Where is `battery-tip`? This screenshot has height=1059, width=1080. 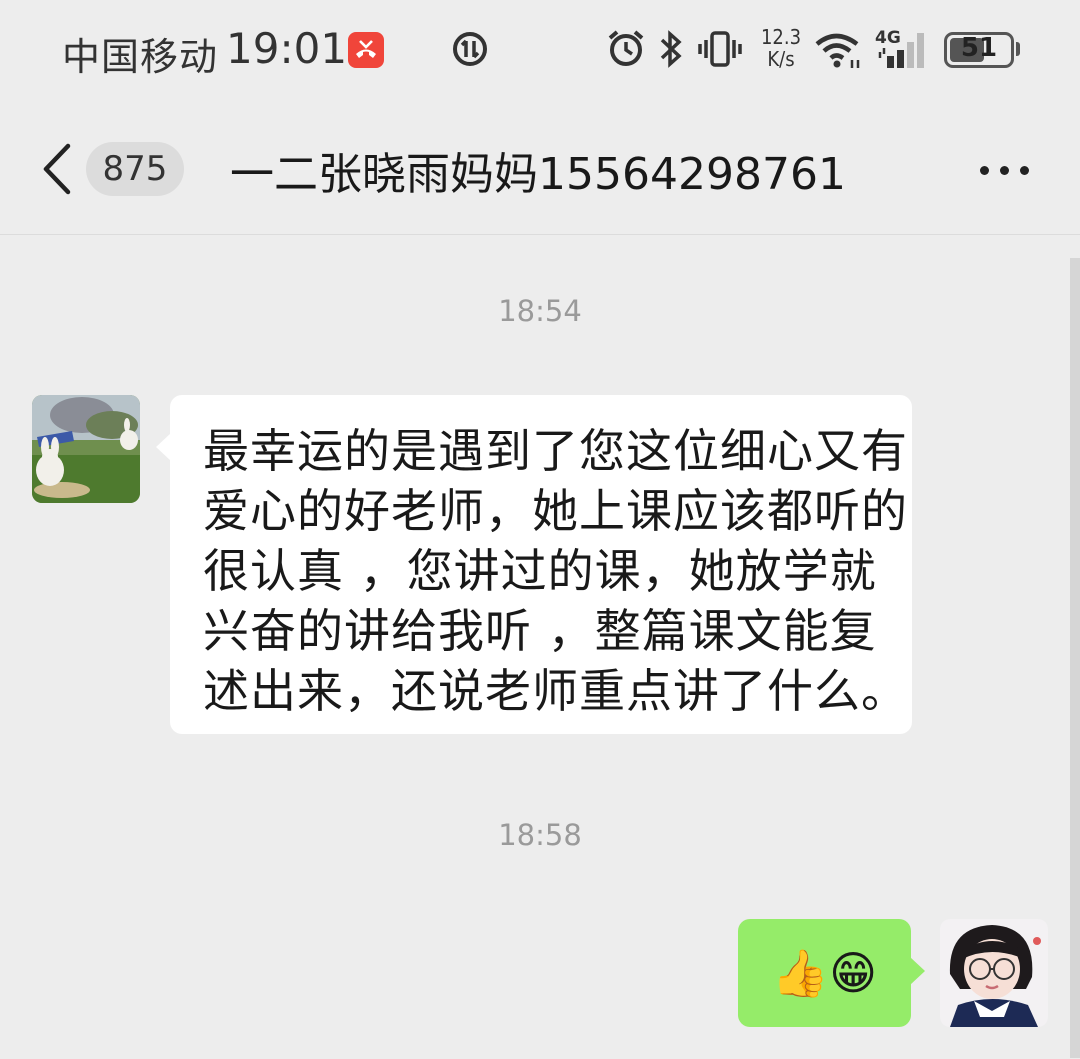
battery-tip is located at coordinates (1018, 49).